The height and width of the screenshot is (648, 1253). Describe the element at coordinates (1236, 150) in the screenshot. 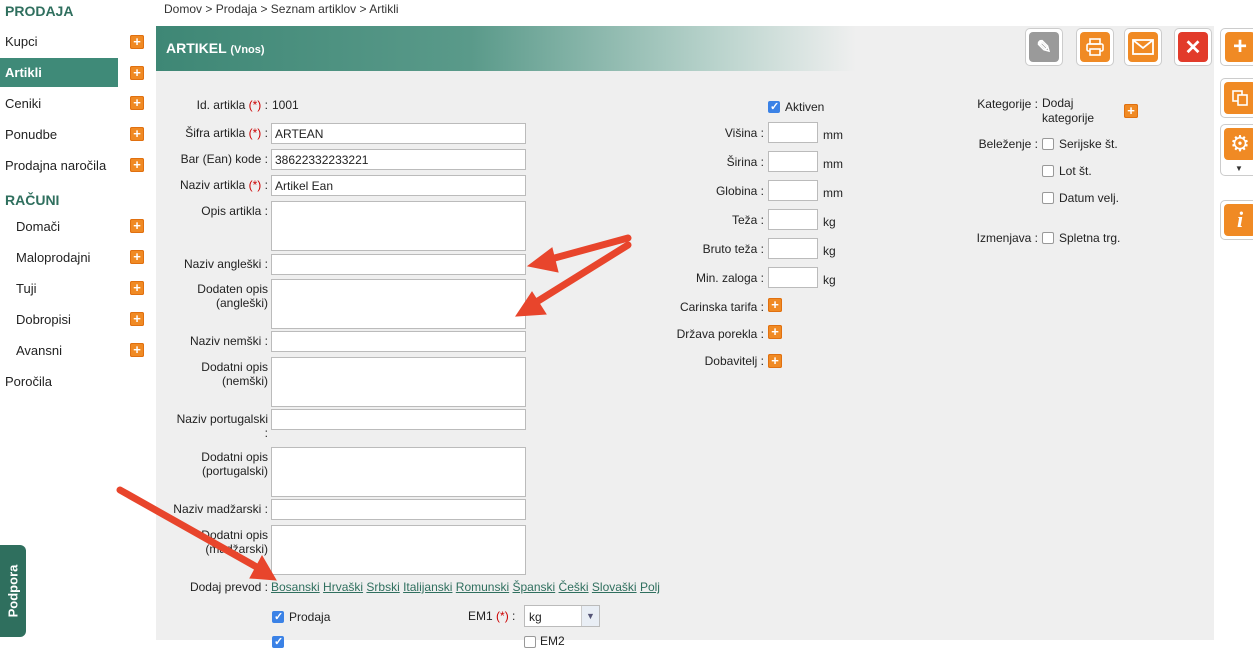

I see `settings-button: ⚙ ▼` at that location.